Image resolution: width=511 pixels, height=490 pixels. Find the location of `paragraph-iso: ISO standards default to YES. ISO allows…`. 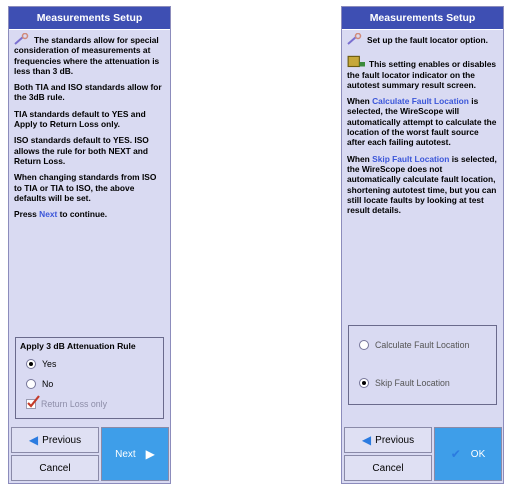

paragraph-iso: ISO standards default to YES. ISO allows… is located at coordinates (81, 150).